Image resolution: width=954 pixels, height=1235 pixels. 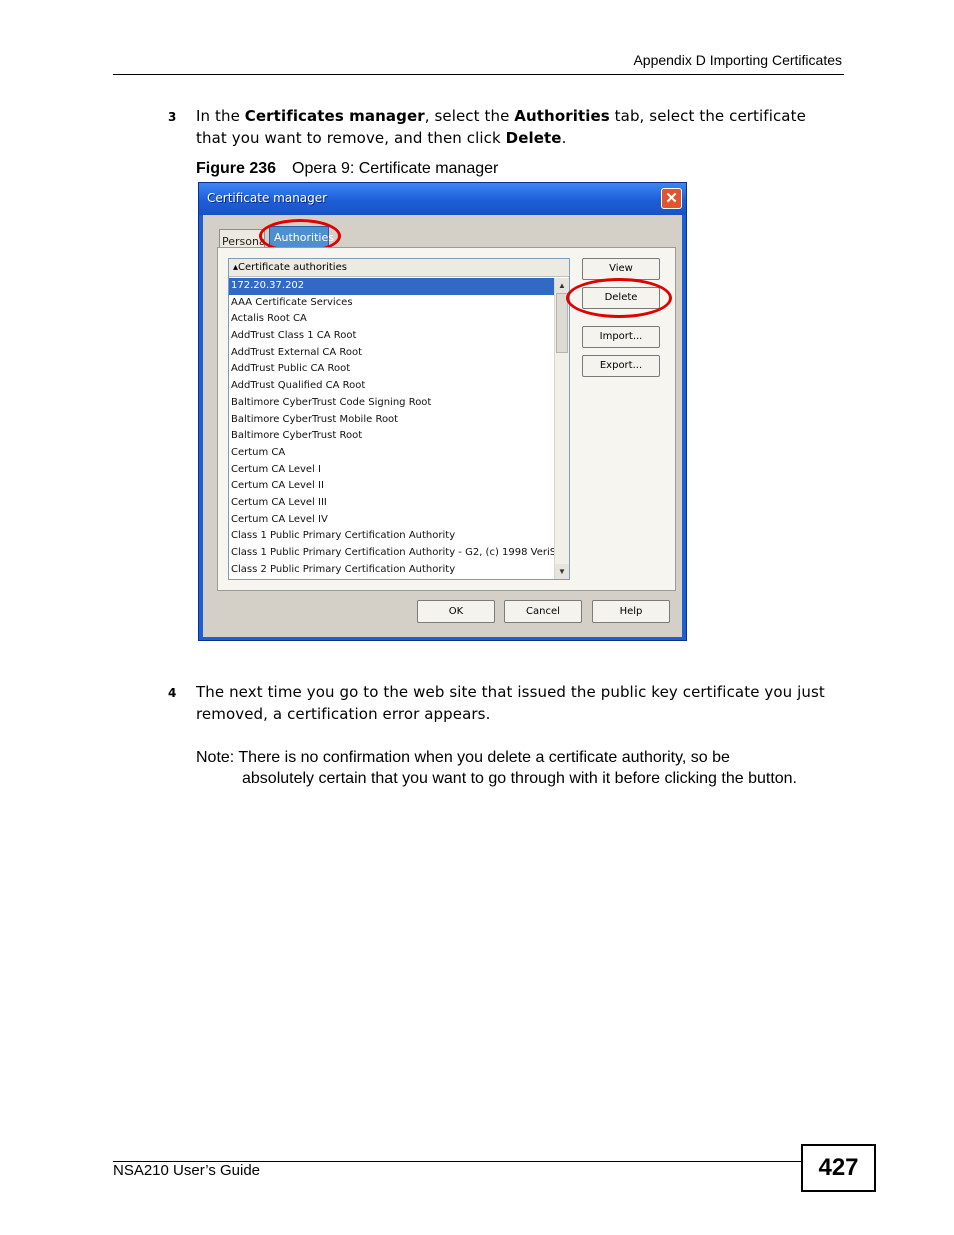 I want to click on list-item: Certum CA Level I, so click(x=391, y=470).